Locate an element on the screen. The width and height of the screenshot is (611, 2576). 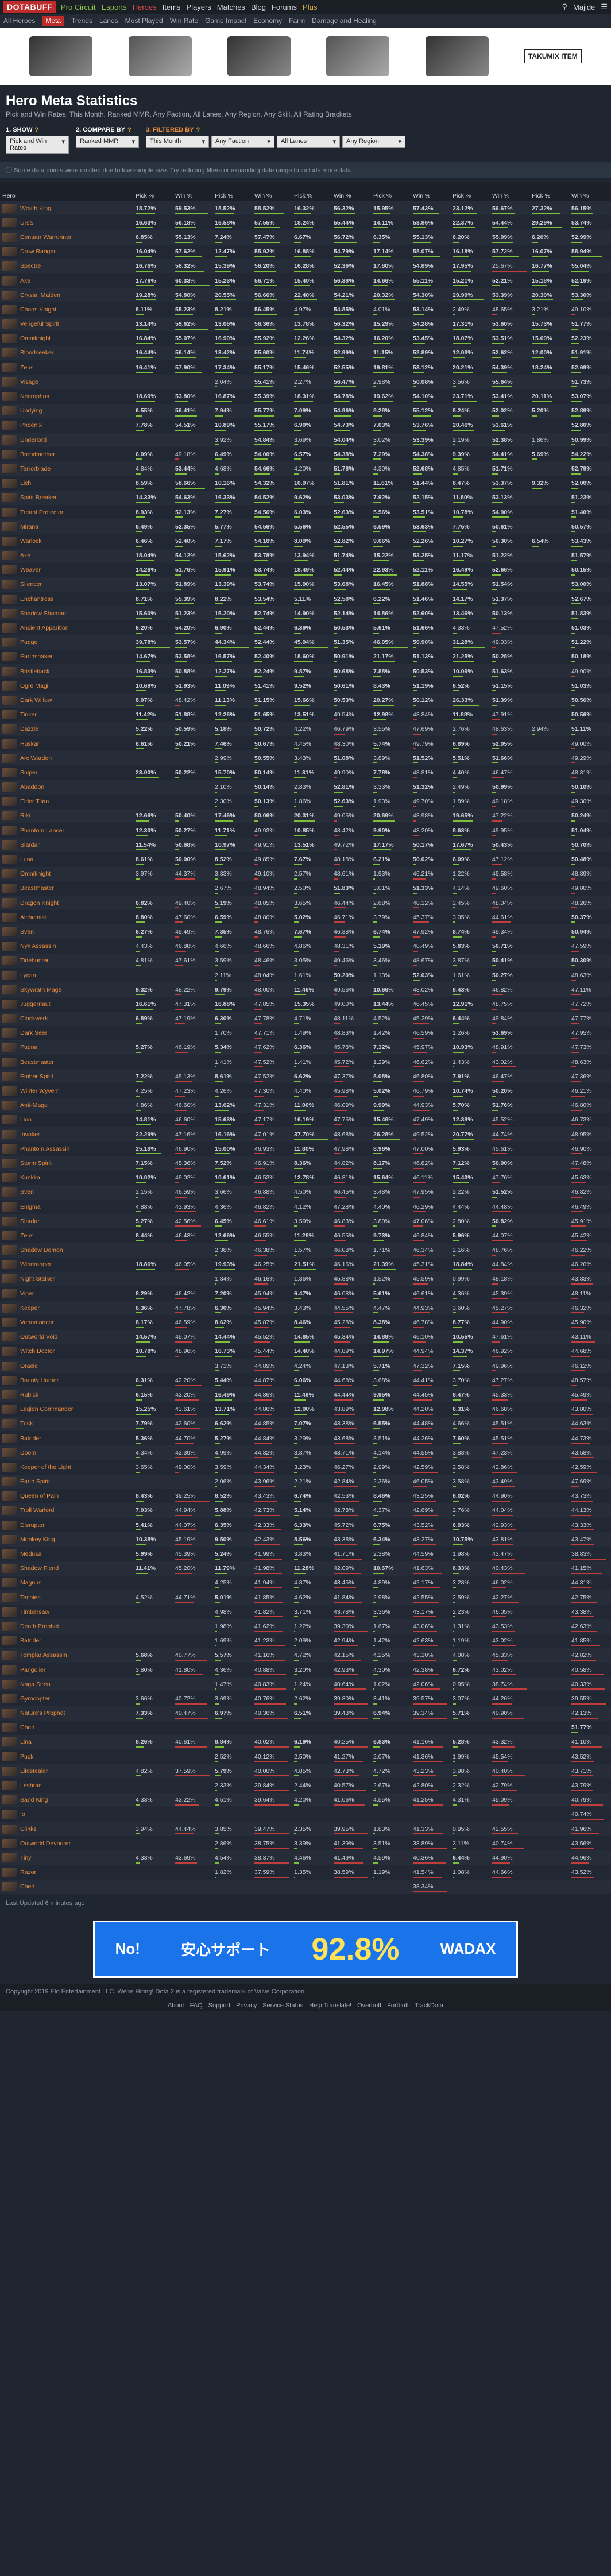
subnav-farm: Farm is located at coordinates (297, 21).